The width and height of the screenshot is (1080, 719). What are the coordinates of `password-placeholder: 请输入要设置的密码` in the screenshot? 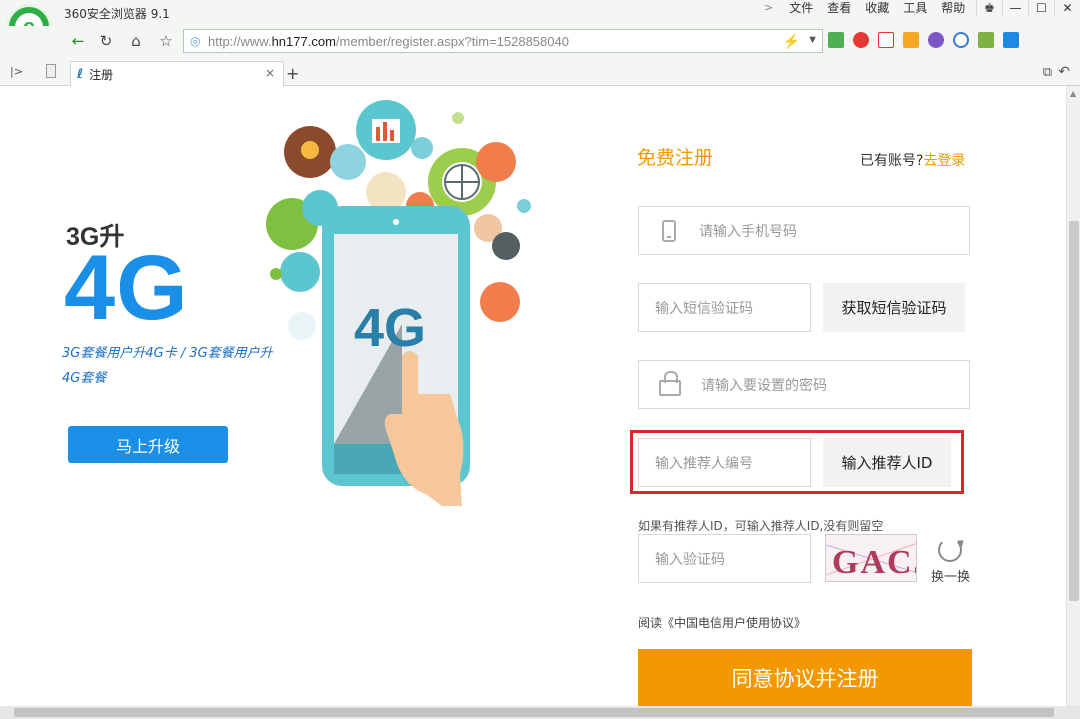 It's located at (764, 385).